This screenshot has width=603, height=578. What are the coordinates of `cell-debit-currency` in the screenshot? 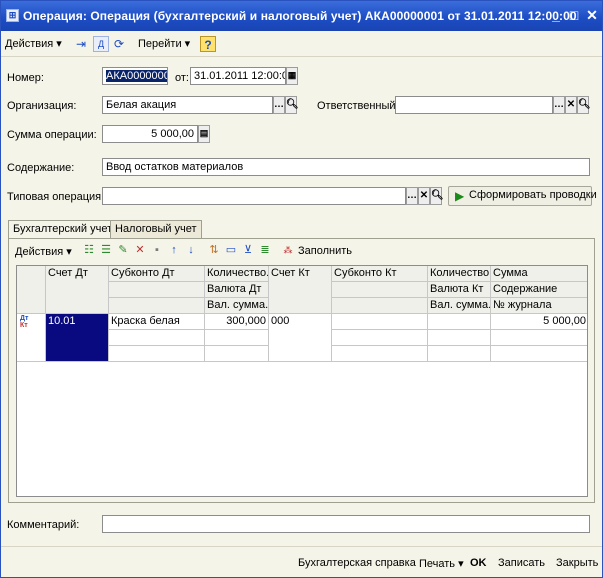 It's located at (237, 338).